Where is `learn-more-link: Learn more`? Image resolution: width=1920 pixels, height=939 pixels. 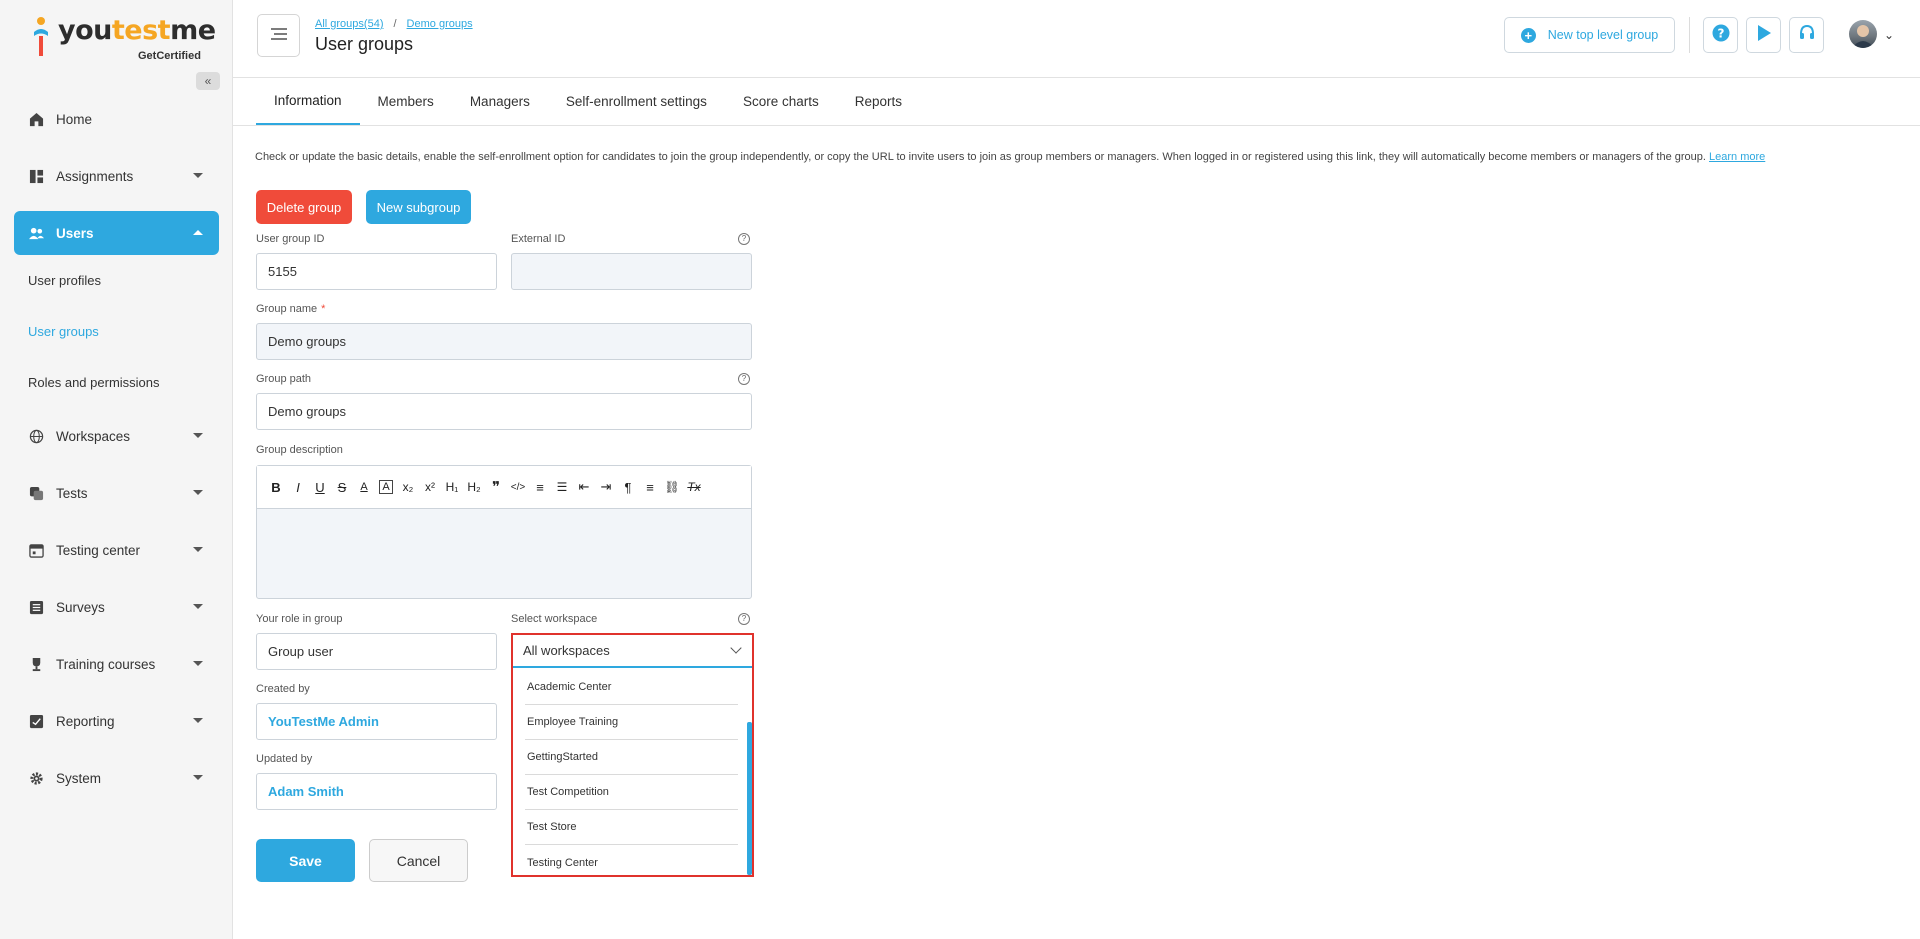 learn-more-link: Learn more is located at coordinates (1737, 157).